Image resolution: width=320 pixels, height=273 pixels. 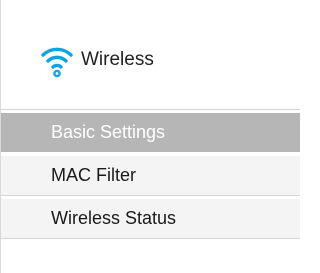 I want to click on menu-item-basic-settings: Basic Settings, so click(x=150, y=133).